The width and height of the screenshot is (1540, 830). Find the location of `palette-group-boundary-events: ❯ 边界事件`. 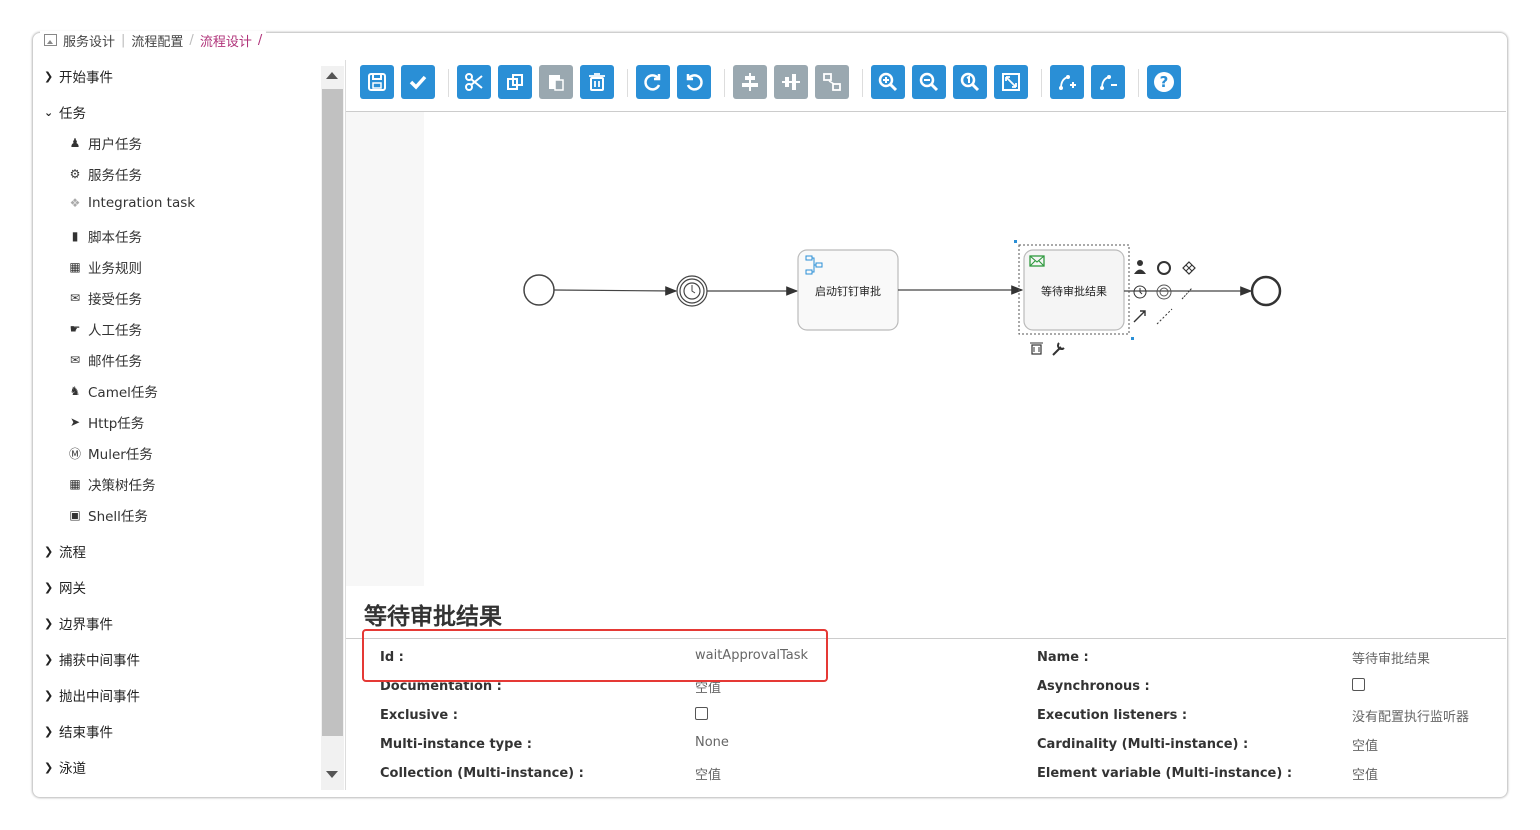

palette-group-boundary-events: ❯ 边界事件 is located at coordinates (78, 623).